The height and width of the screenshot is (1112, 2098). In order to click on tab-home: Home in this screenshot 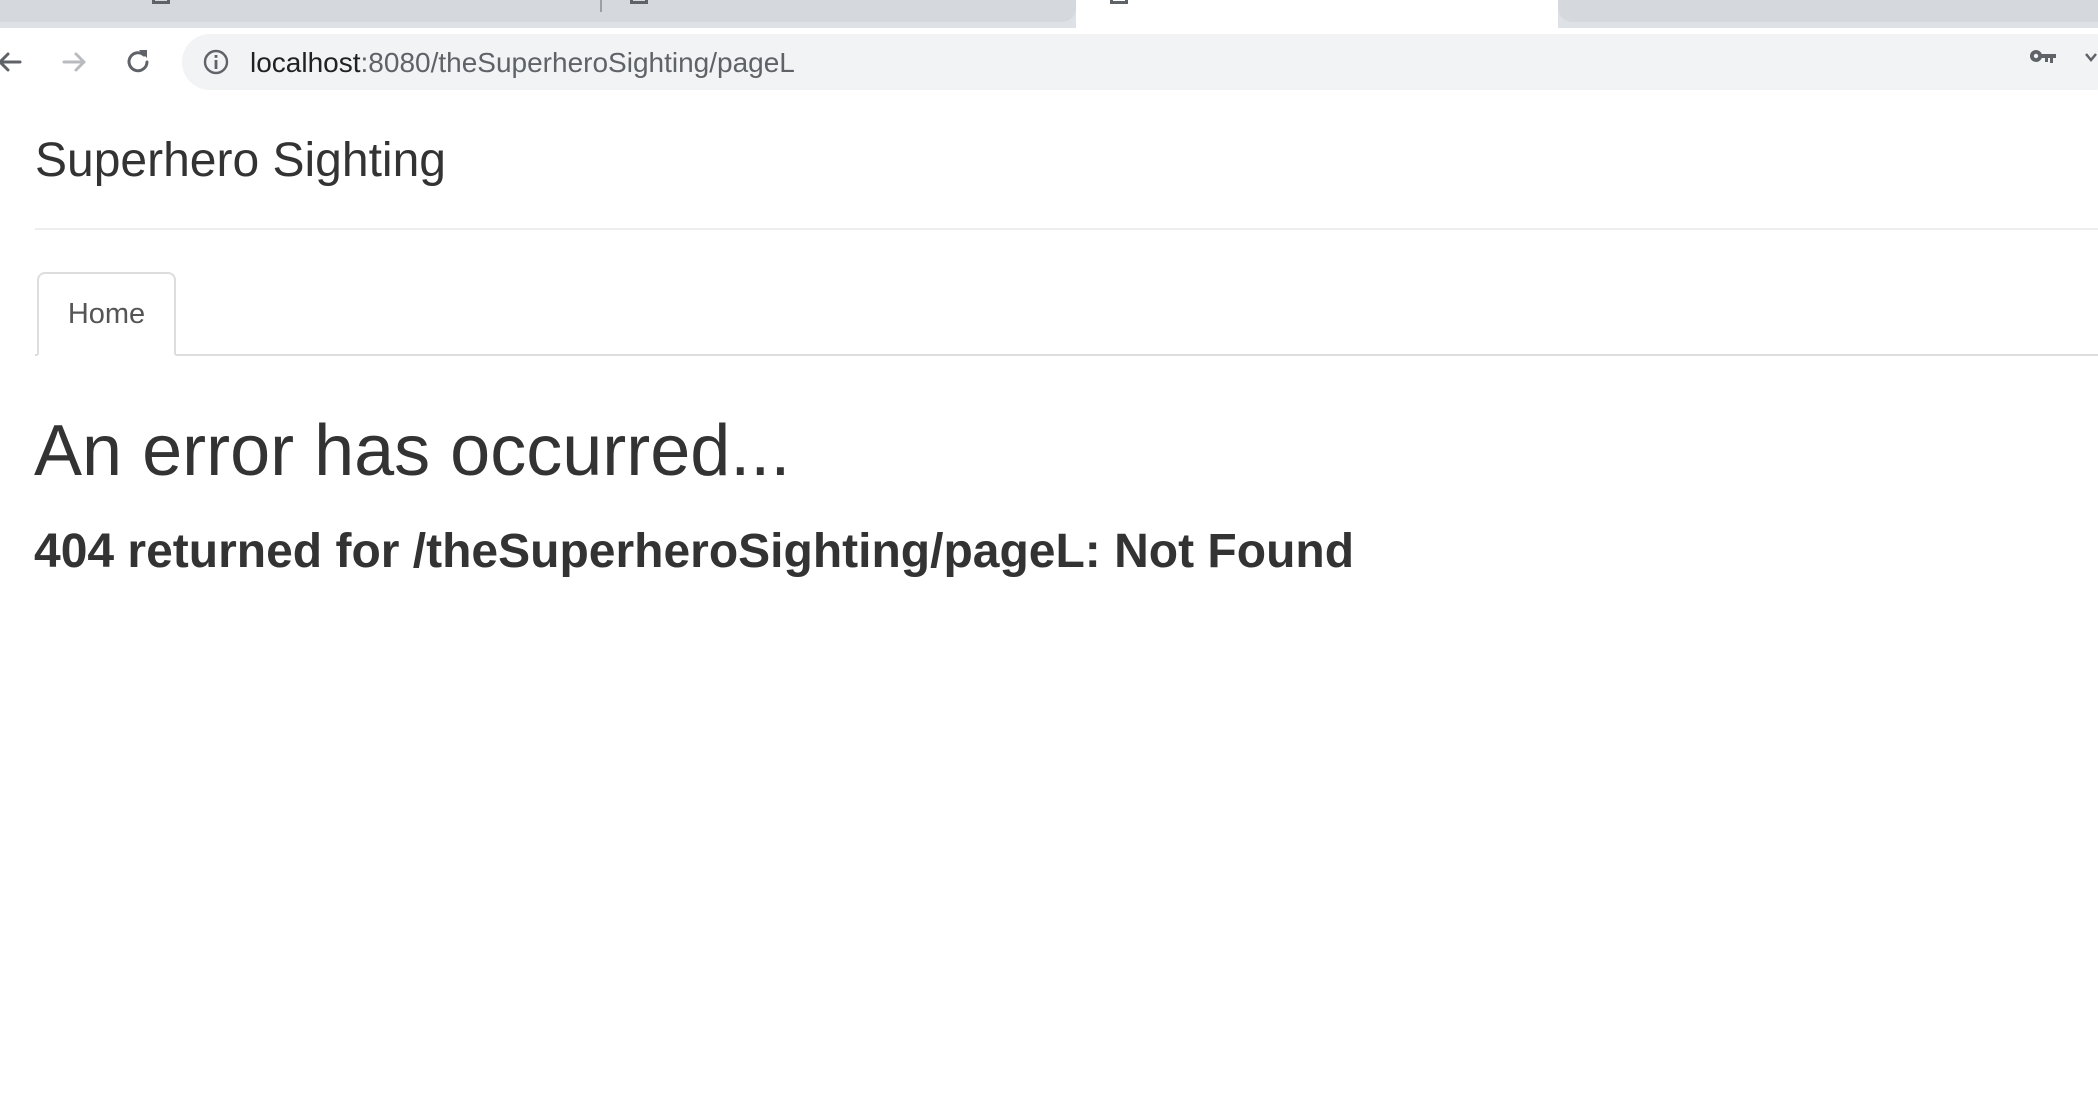, I will do `click(106, 314)`.